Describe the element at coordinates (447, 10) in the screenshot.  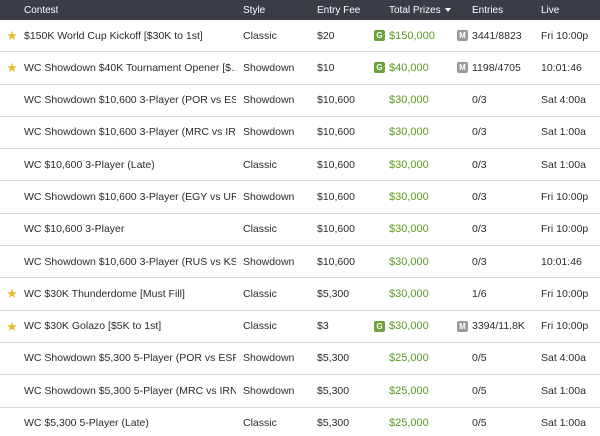
I see `sort-descending-icon` at that location.